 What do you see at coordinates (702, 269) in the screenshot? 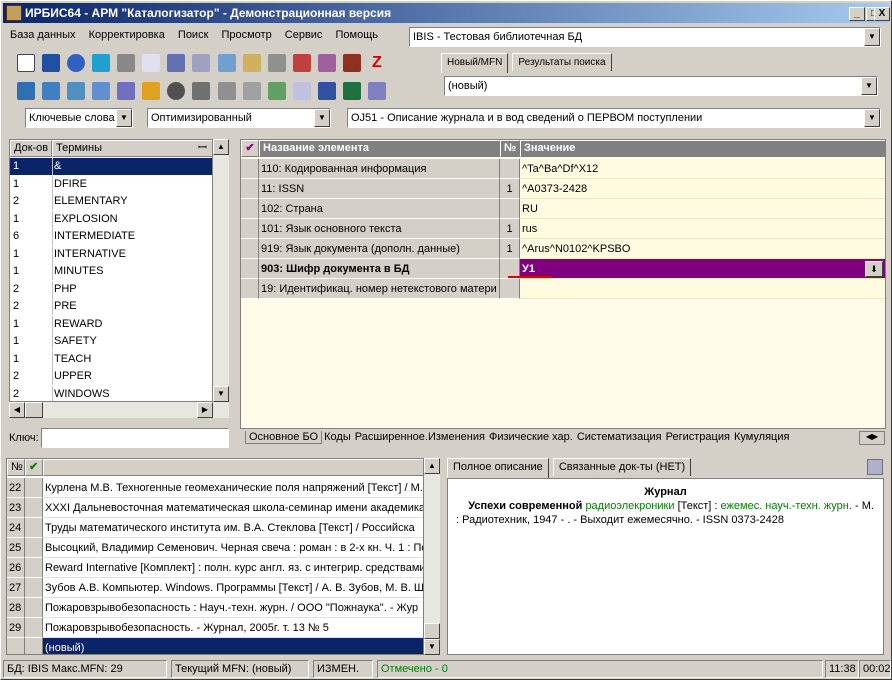
I see `element-value: У1` at bounding box center [702, 269].